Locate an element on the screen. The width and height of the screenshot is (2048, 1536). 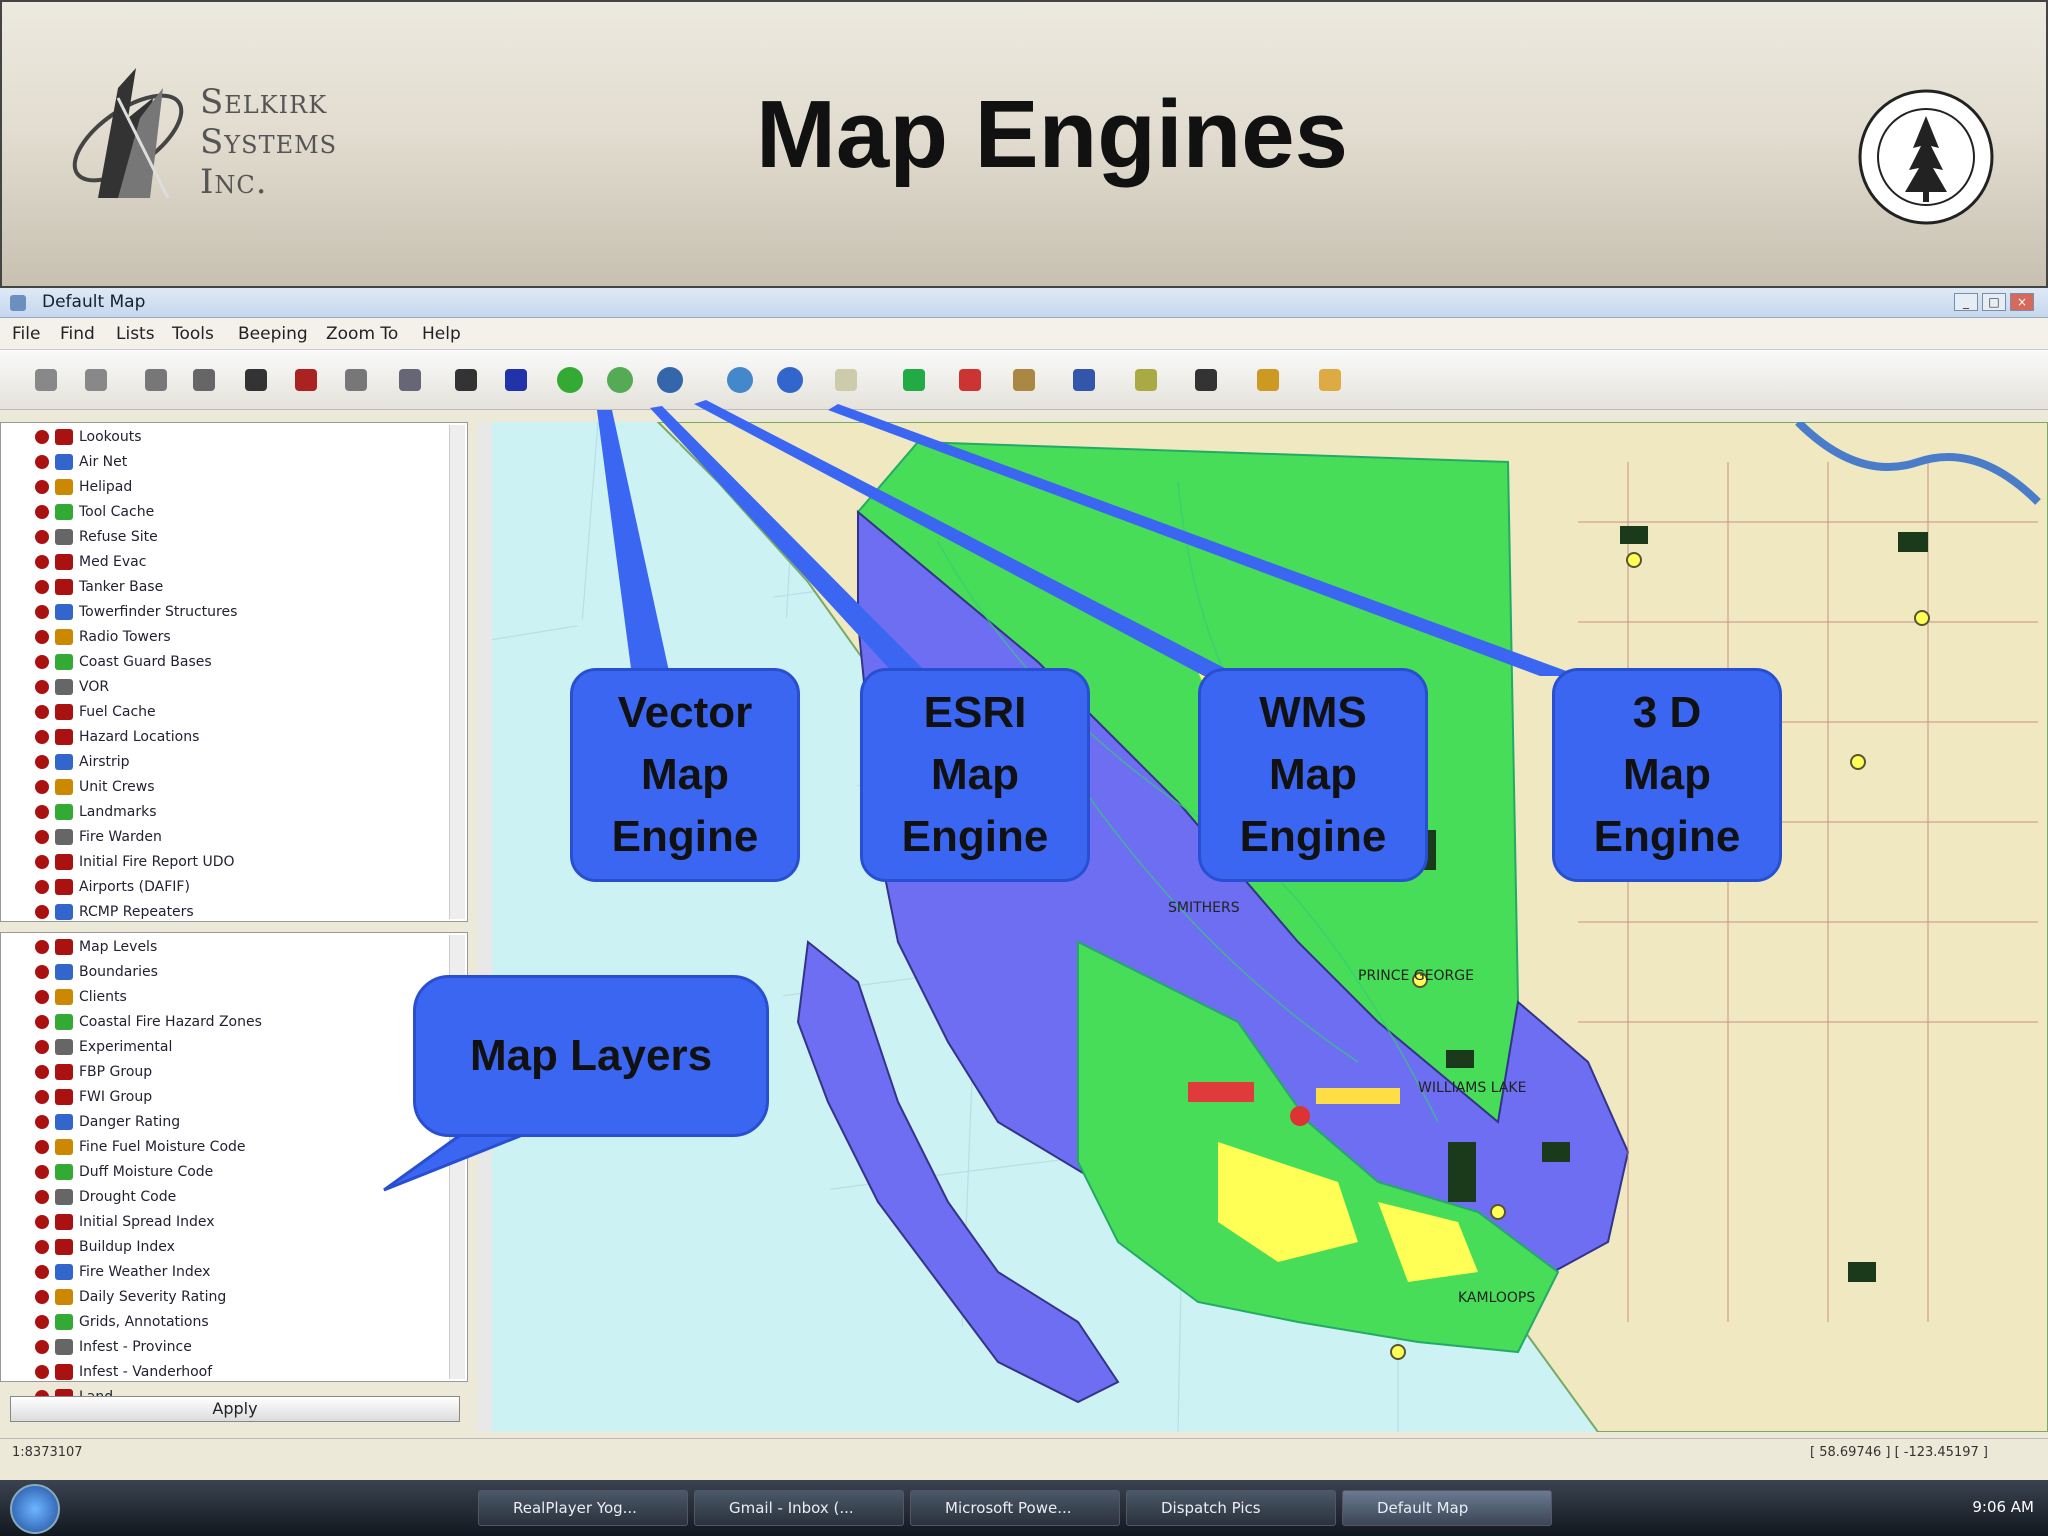
query-icon is located at coordinates (410, 380).